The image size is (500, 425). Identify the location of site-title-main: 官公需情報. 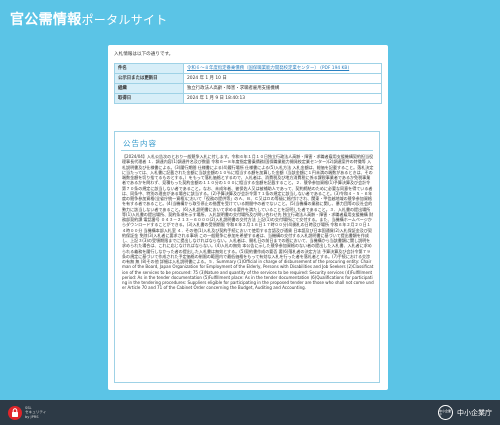
(46, 20).